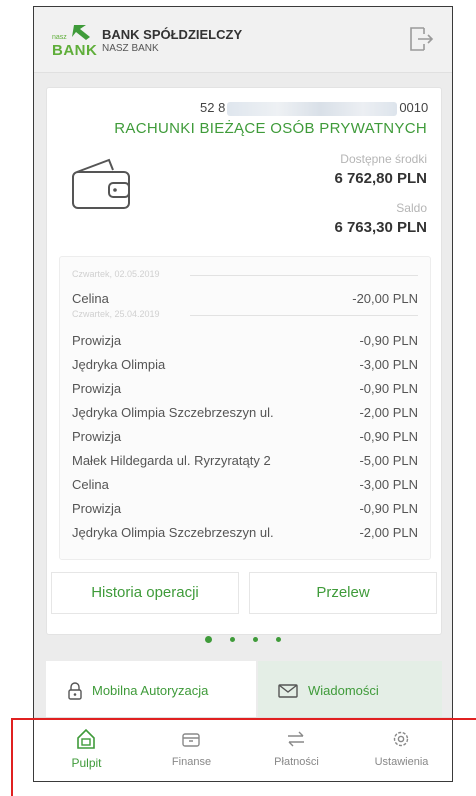  I want to click on nav-finanse: Finanse, so click(191, 749).